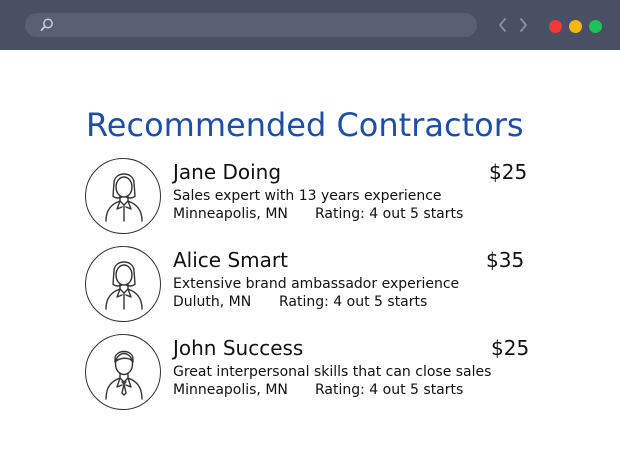 Image resolution: width=620 pixels, height=475 pixels. What do you see at coordinates (595, 26) in the screenshot?
I see `maximize-window-dot` at bounding box center [595, 26].